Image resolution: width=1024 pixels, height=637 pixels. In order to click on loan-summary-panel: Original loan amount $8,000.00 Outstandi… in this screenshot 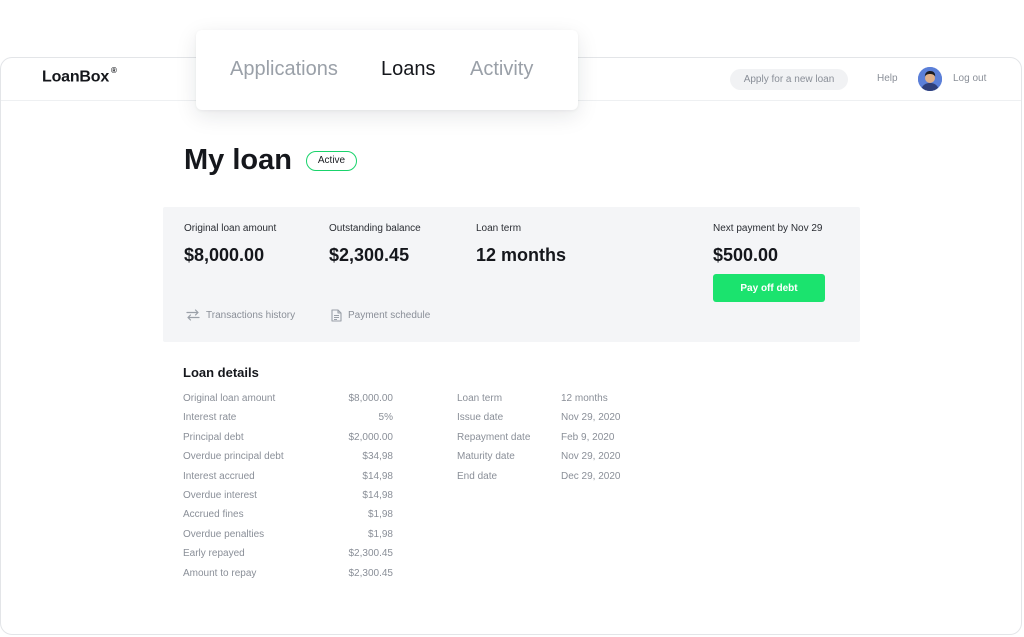, I will do `click(511, 274)`.